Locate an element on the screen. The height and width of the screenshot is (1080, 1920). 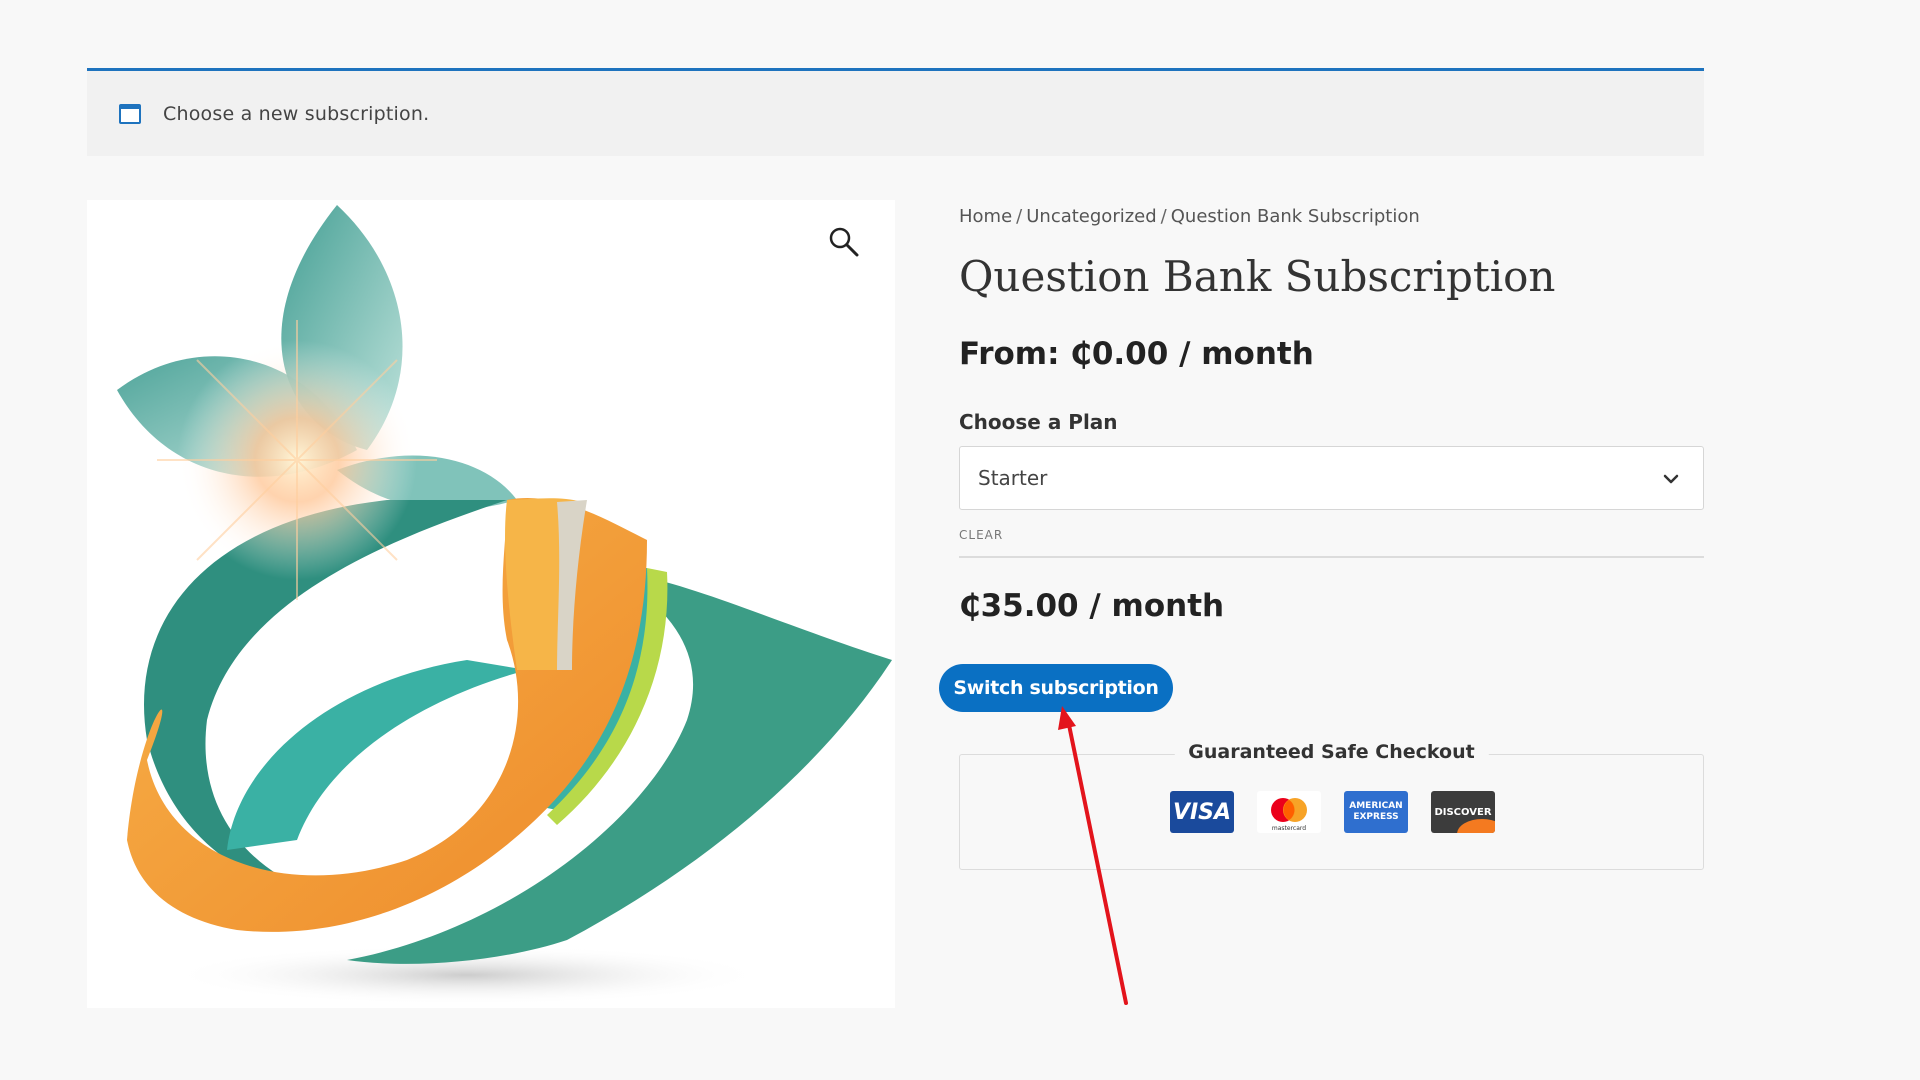
safe-checkout-title: Guaranteed Safe Checkout is located at coordinates (1331, 752).